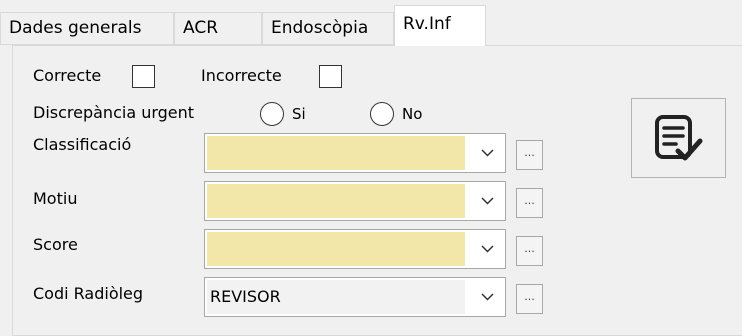 The width and height of the screenshot is (742, 336). I want to click on tab-label: ACR, so click(201, 28).